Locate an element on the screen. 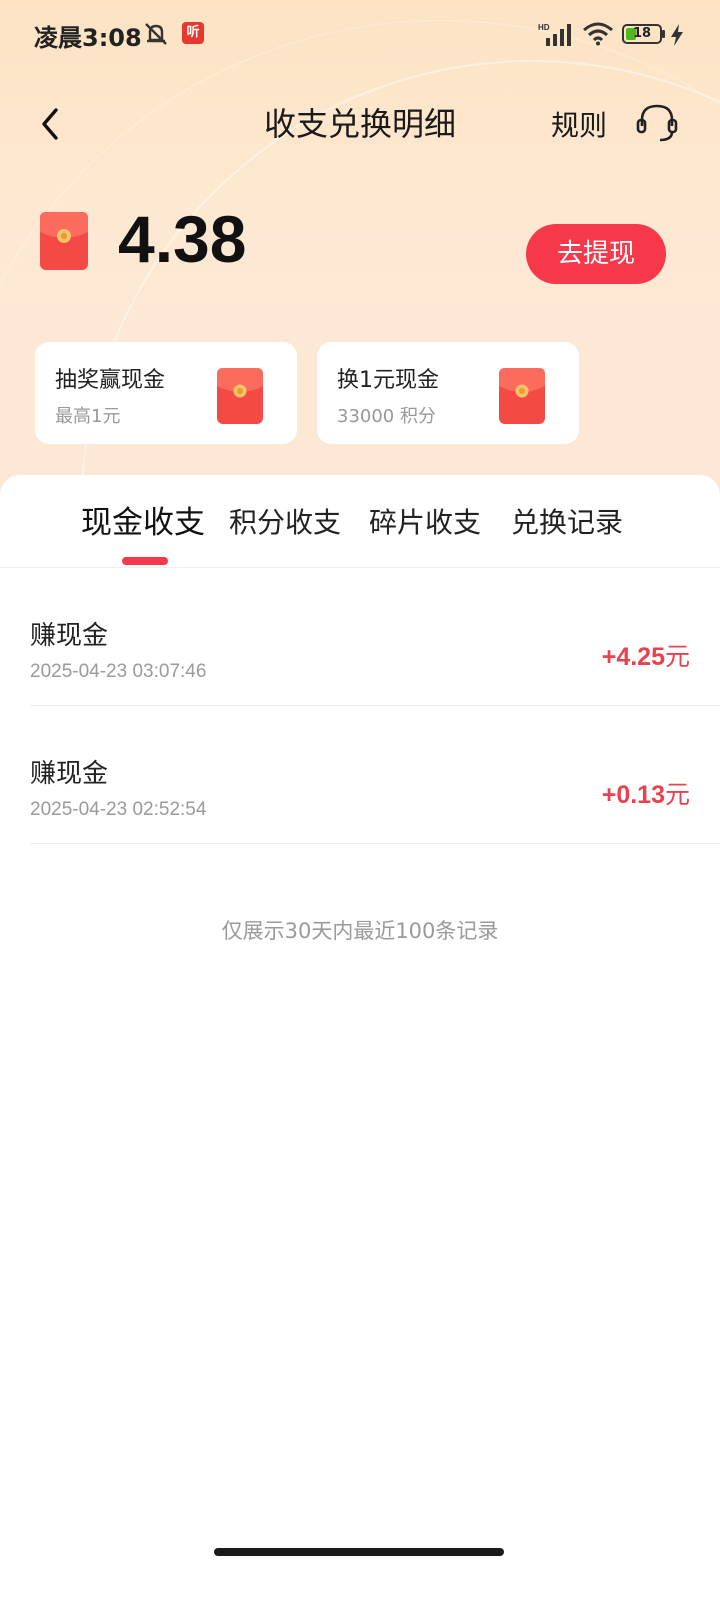 The image size is (720, 1600). battery-tip is located at coordinates (663, 34).